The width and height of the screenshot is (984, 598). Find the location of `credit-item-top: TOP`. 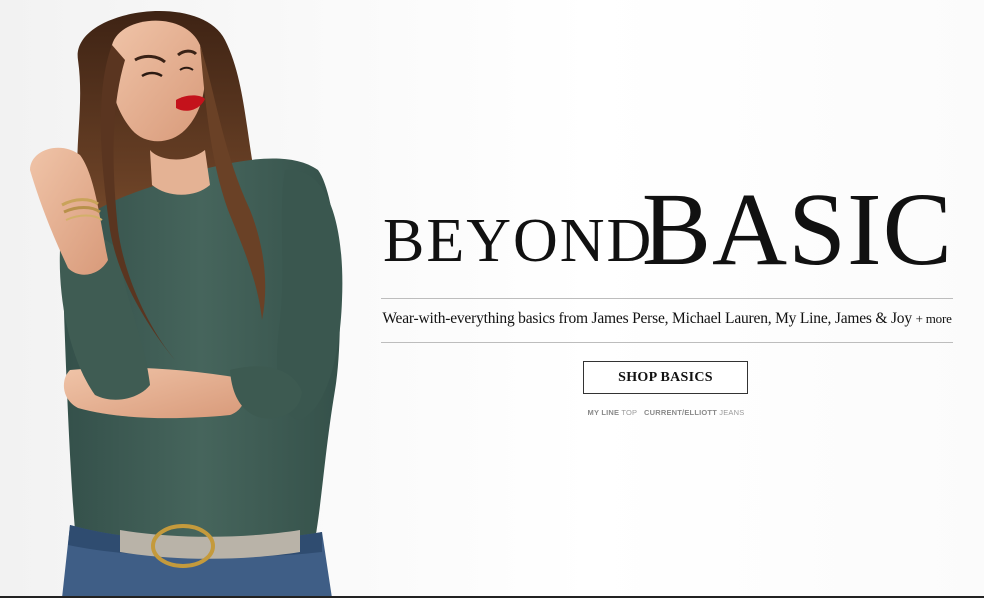

credit-item-top: TOP is located at coordinates (629, 412).